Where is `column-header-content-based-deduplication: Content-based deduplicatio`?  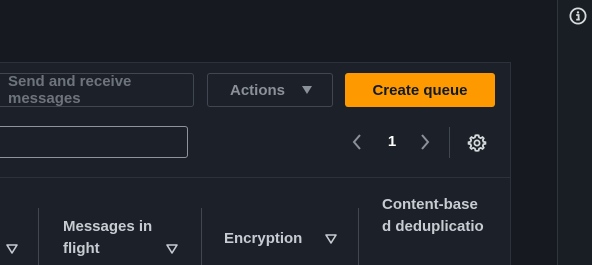
column-header-content-based-deduplication: Content-based deduplicatio is located at coordinates (434, 216).